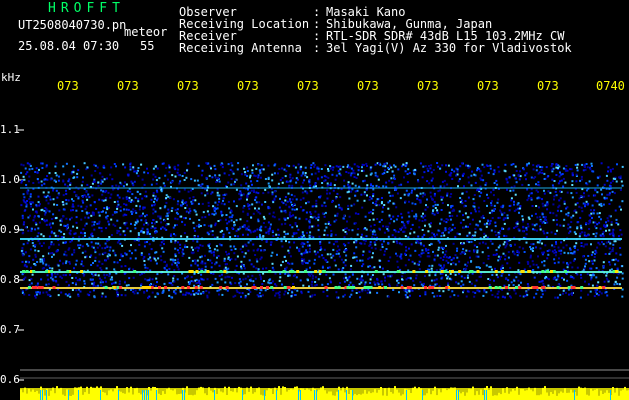 The width and height of the screenshot is (629, 400). Describe the element at coordinates (86, 8) in the screenshot. I see `app-title: HROFFT` at that location.